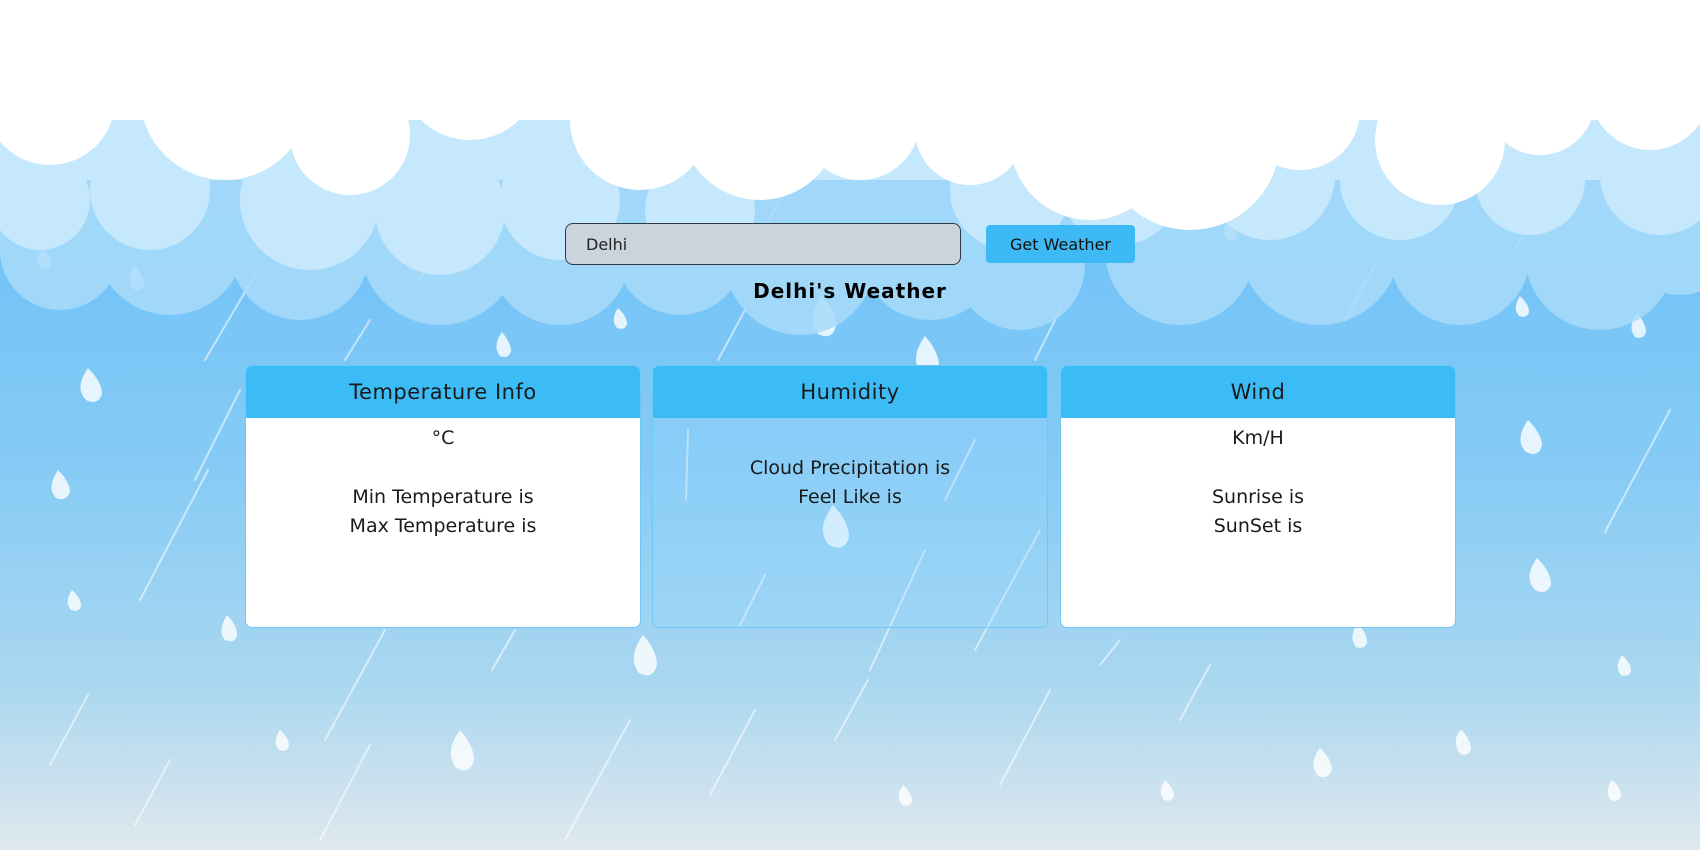  I want to click on city-search-input, so click(763, 244).